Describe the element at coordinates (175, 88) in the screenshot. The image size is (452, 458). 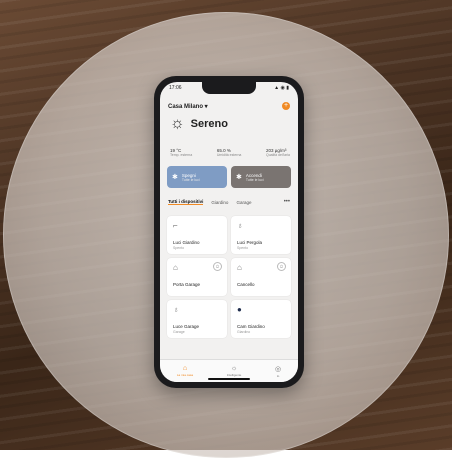
I see `status-time: 17:06` at that location.